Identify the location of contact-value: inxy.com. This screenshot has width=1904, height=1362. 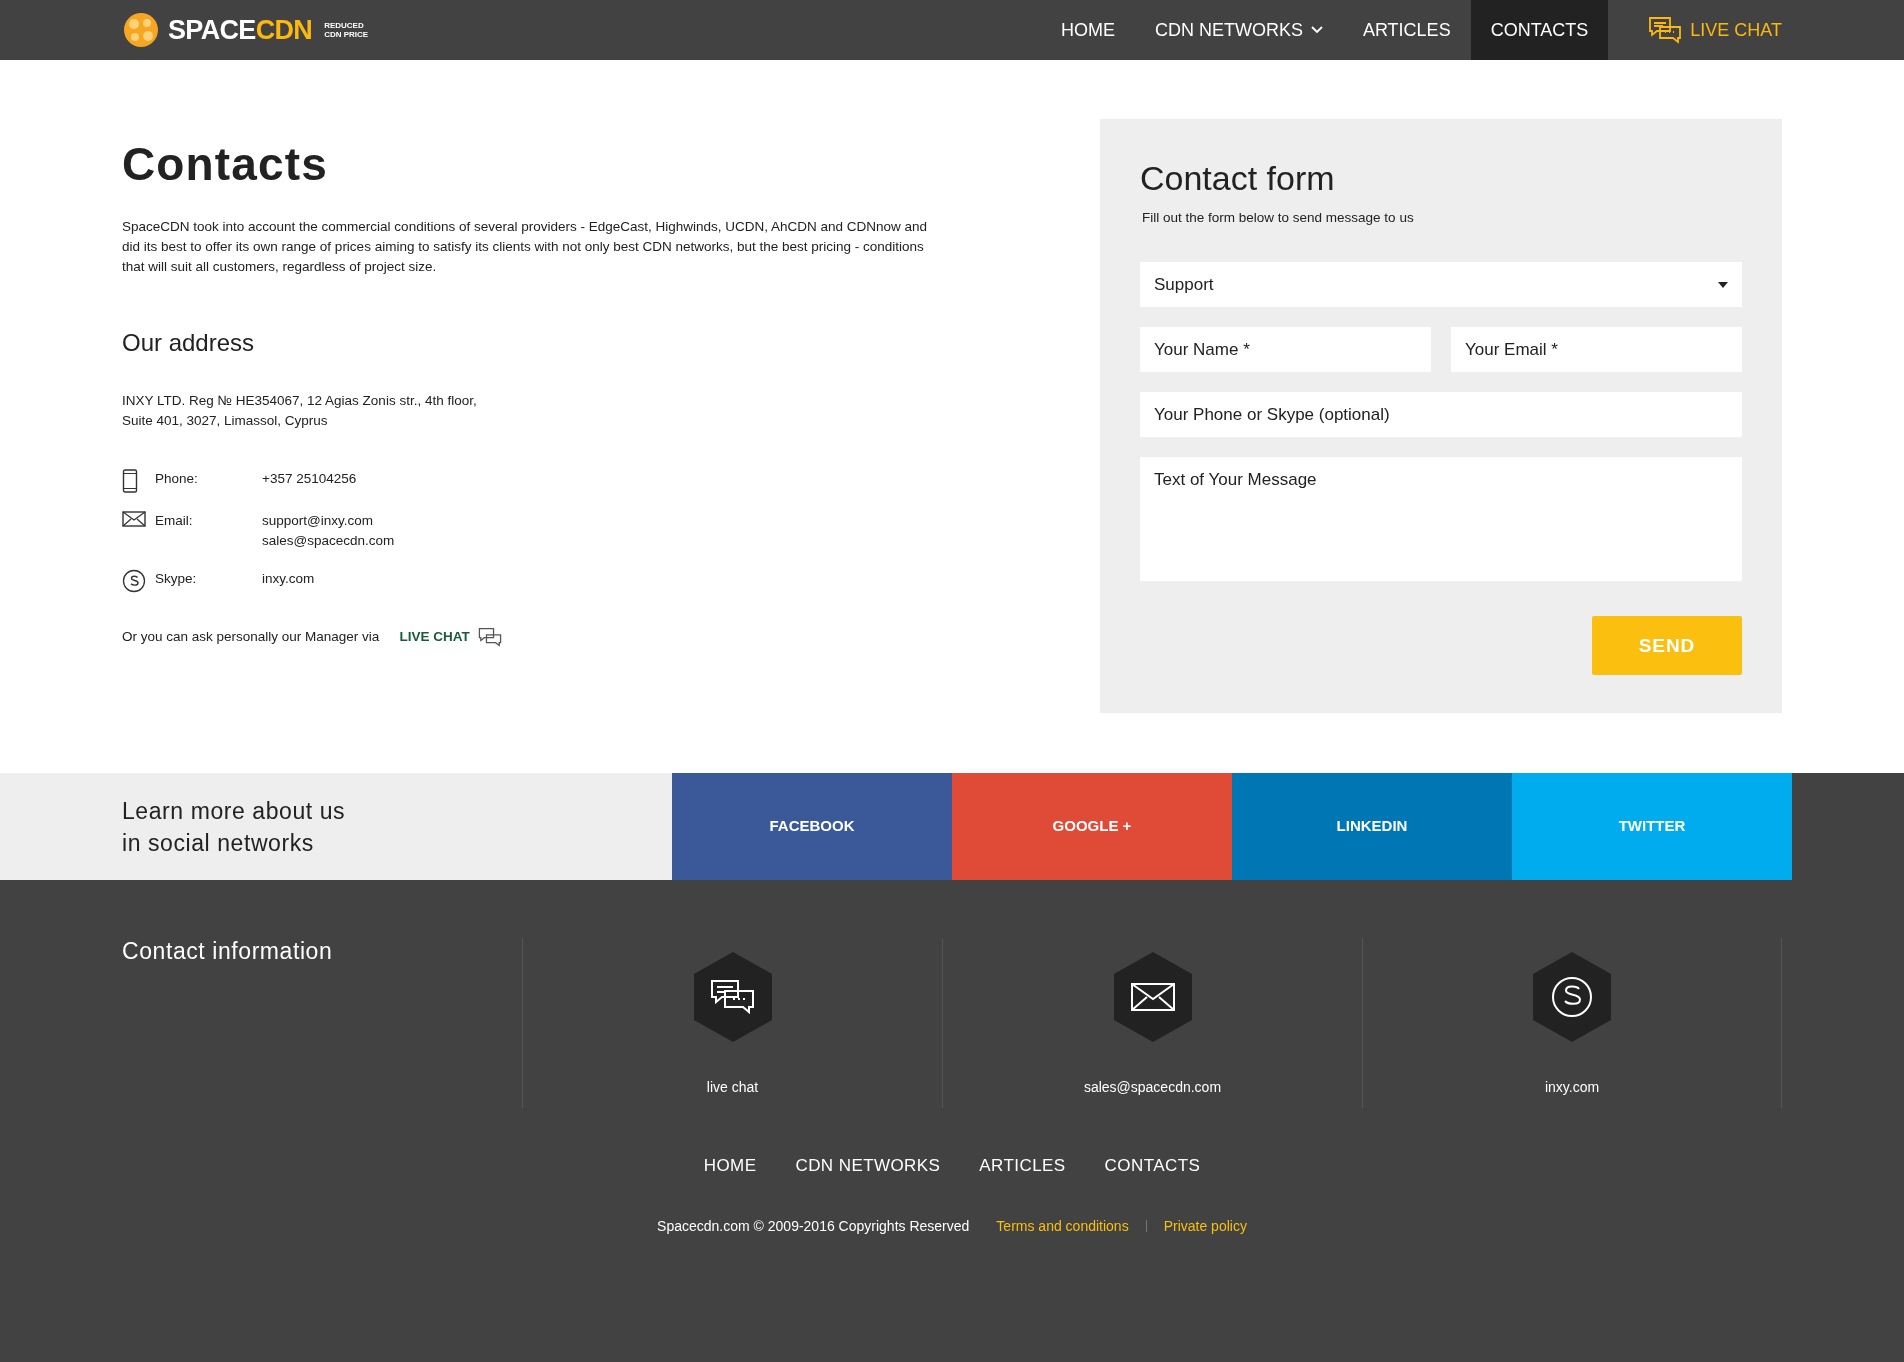
(288, 579).